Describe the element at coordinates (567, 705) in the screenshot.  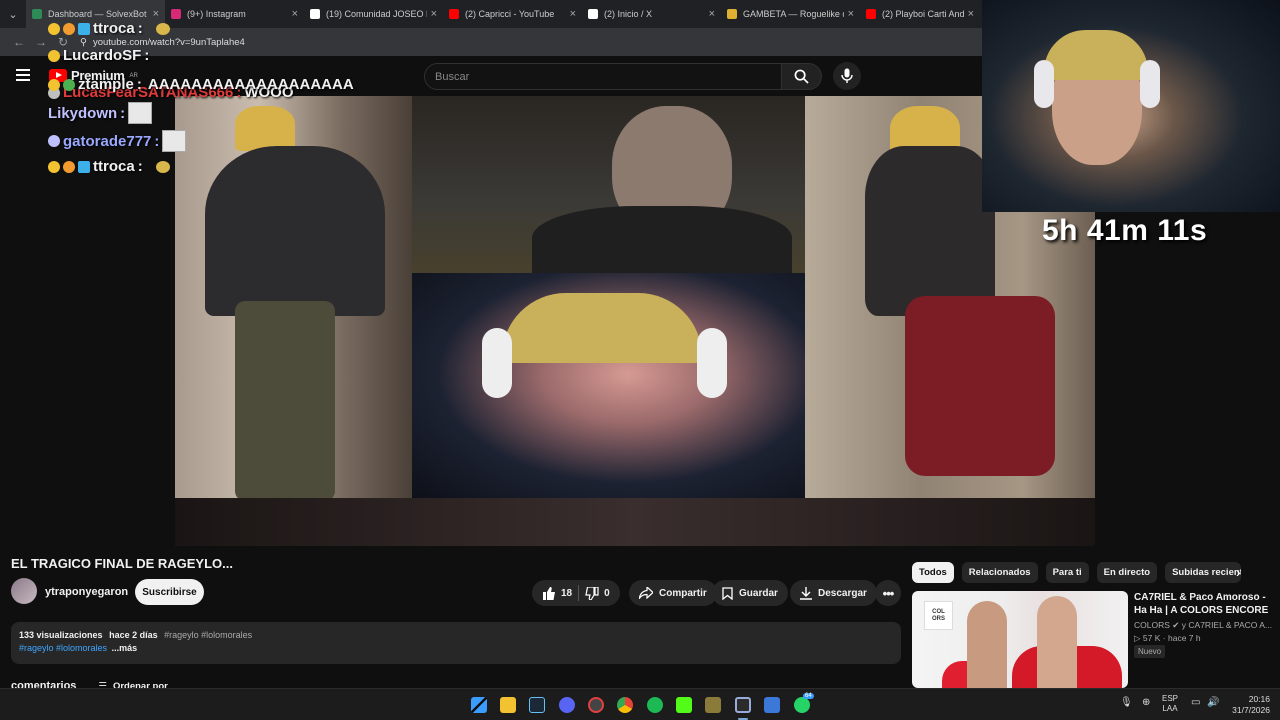
I see `discord-icon` at that location.